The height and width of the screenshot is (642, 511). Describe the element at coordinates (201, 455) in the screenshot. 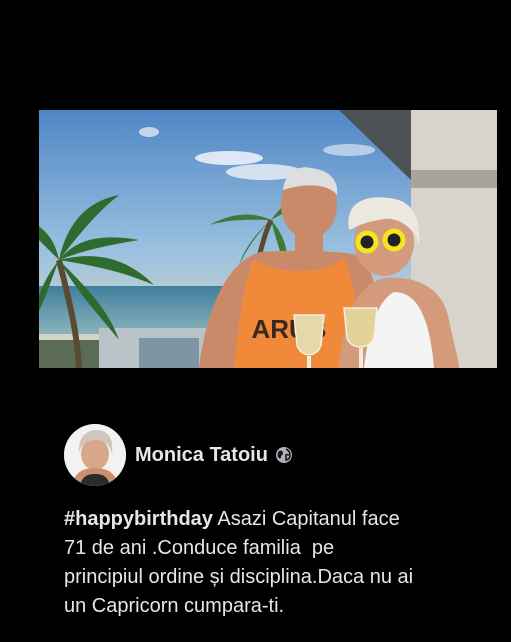

I see `author-name: Monica Tatoiu` at that location.